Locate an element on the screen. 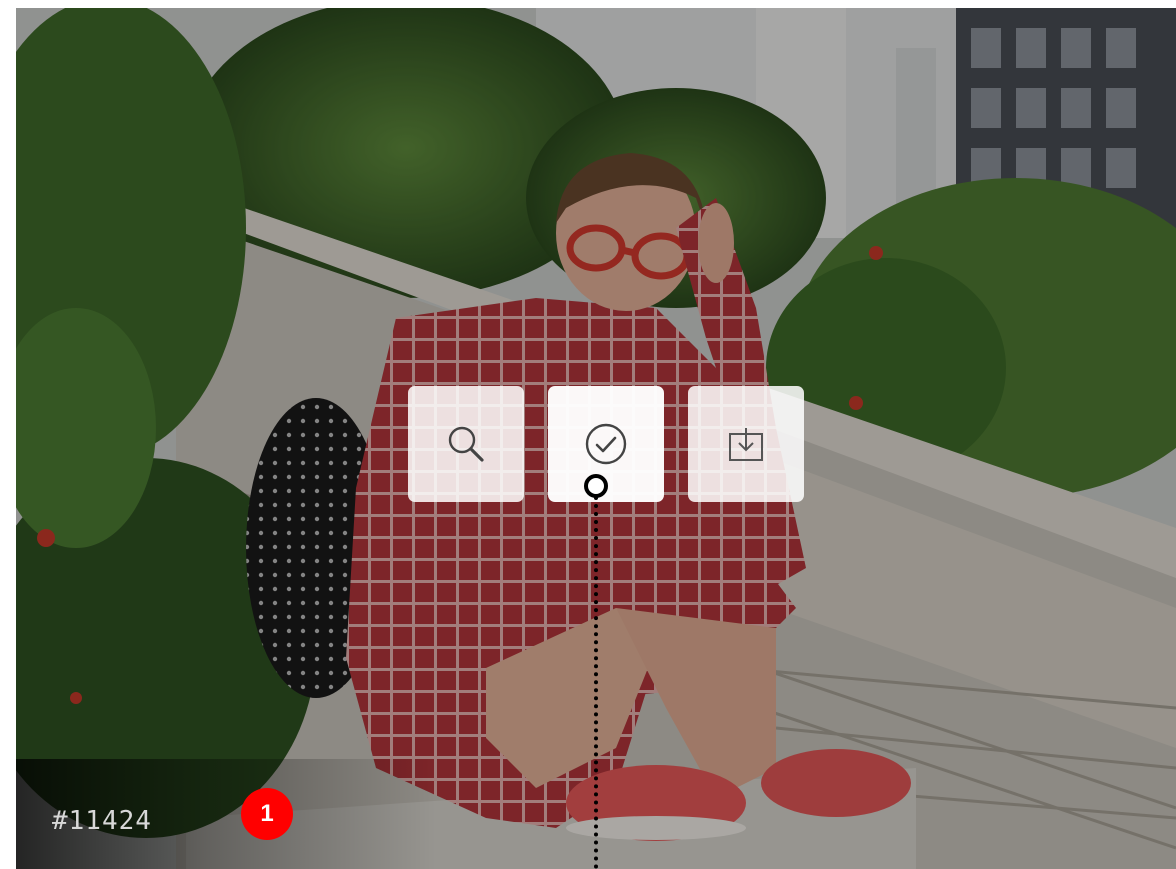 Image resolution: width=1176 pixels, height=869 pixels. image-id-label: #11424 is located at coordinates (102, 821).